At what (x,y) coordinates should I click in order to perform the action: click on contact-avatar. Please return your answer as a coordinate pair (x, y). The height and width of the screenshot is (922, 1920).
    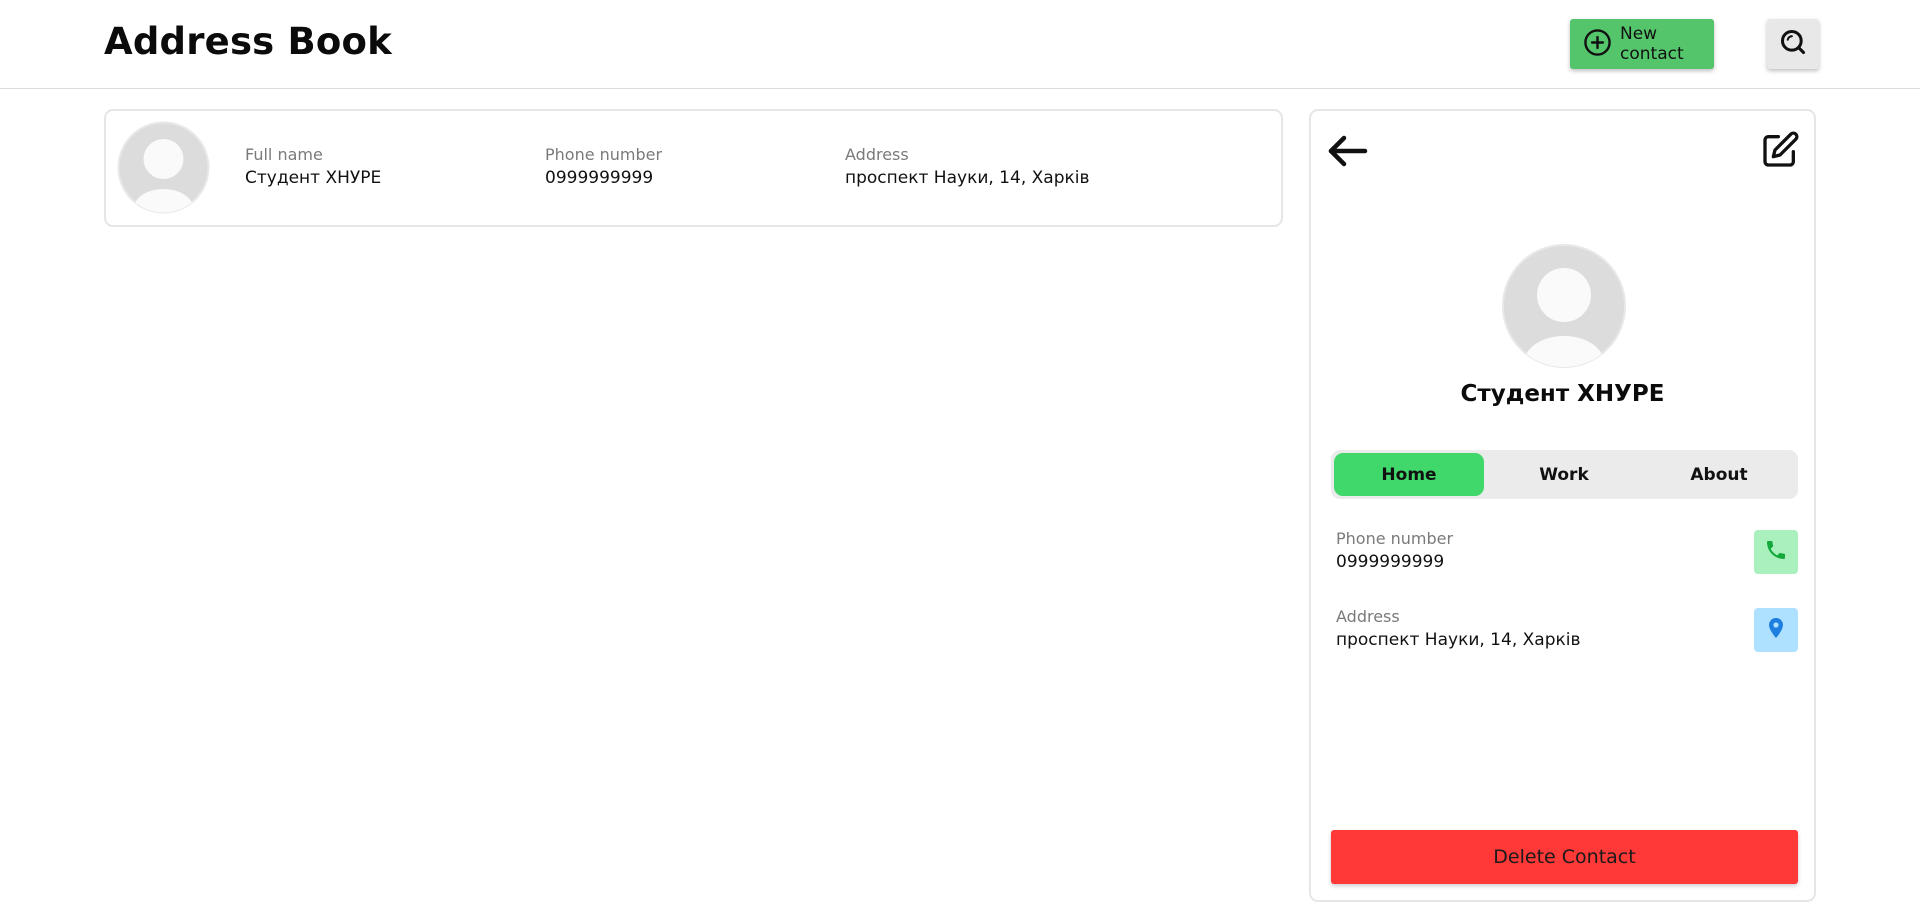
    Looking at the image, I should click on (1564, 306).